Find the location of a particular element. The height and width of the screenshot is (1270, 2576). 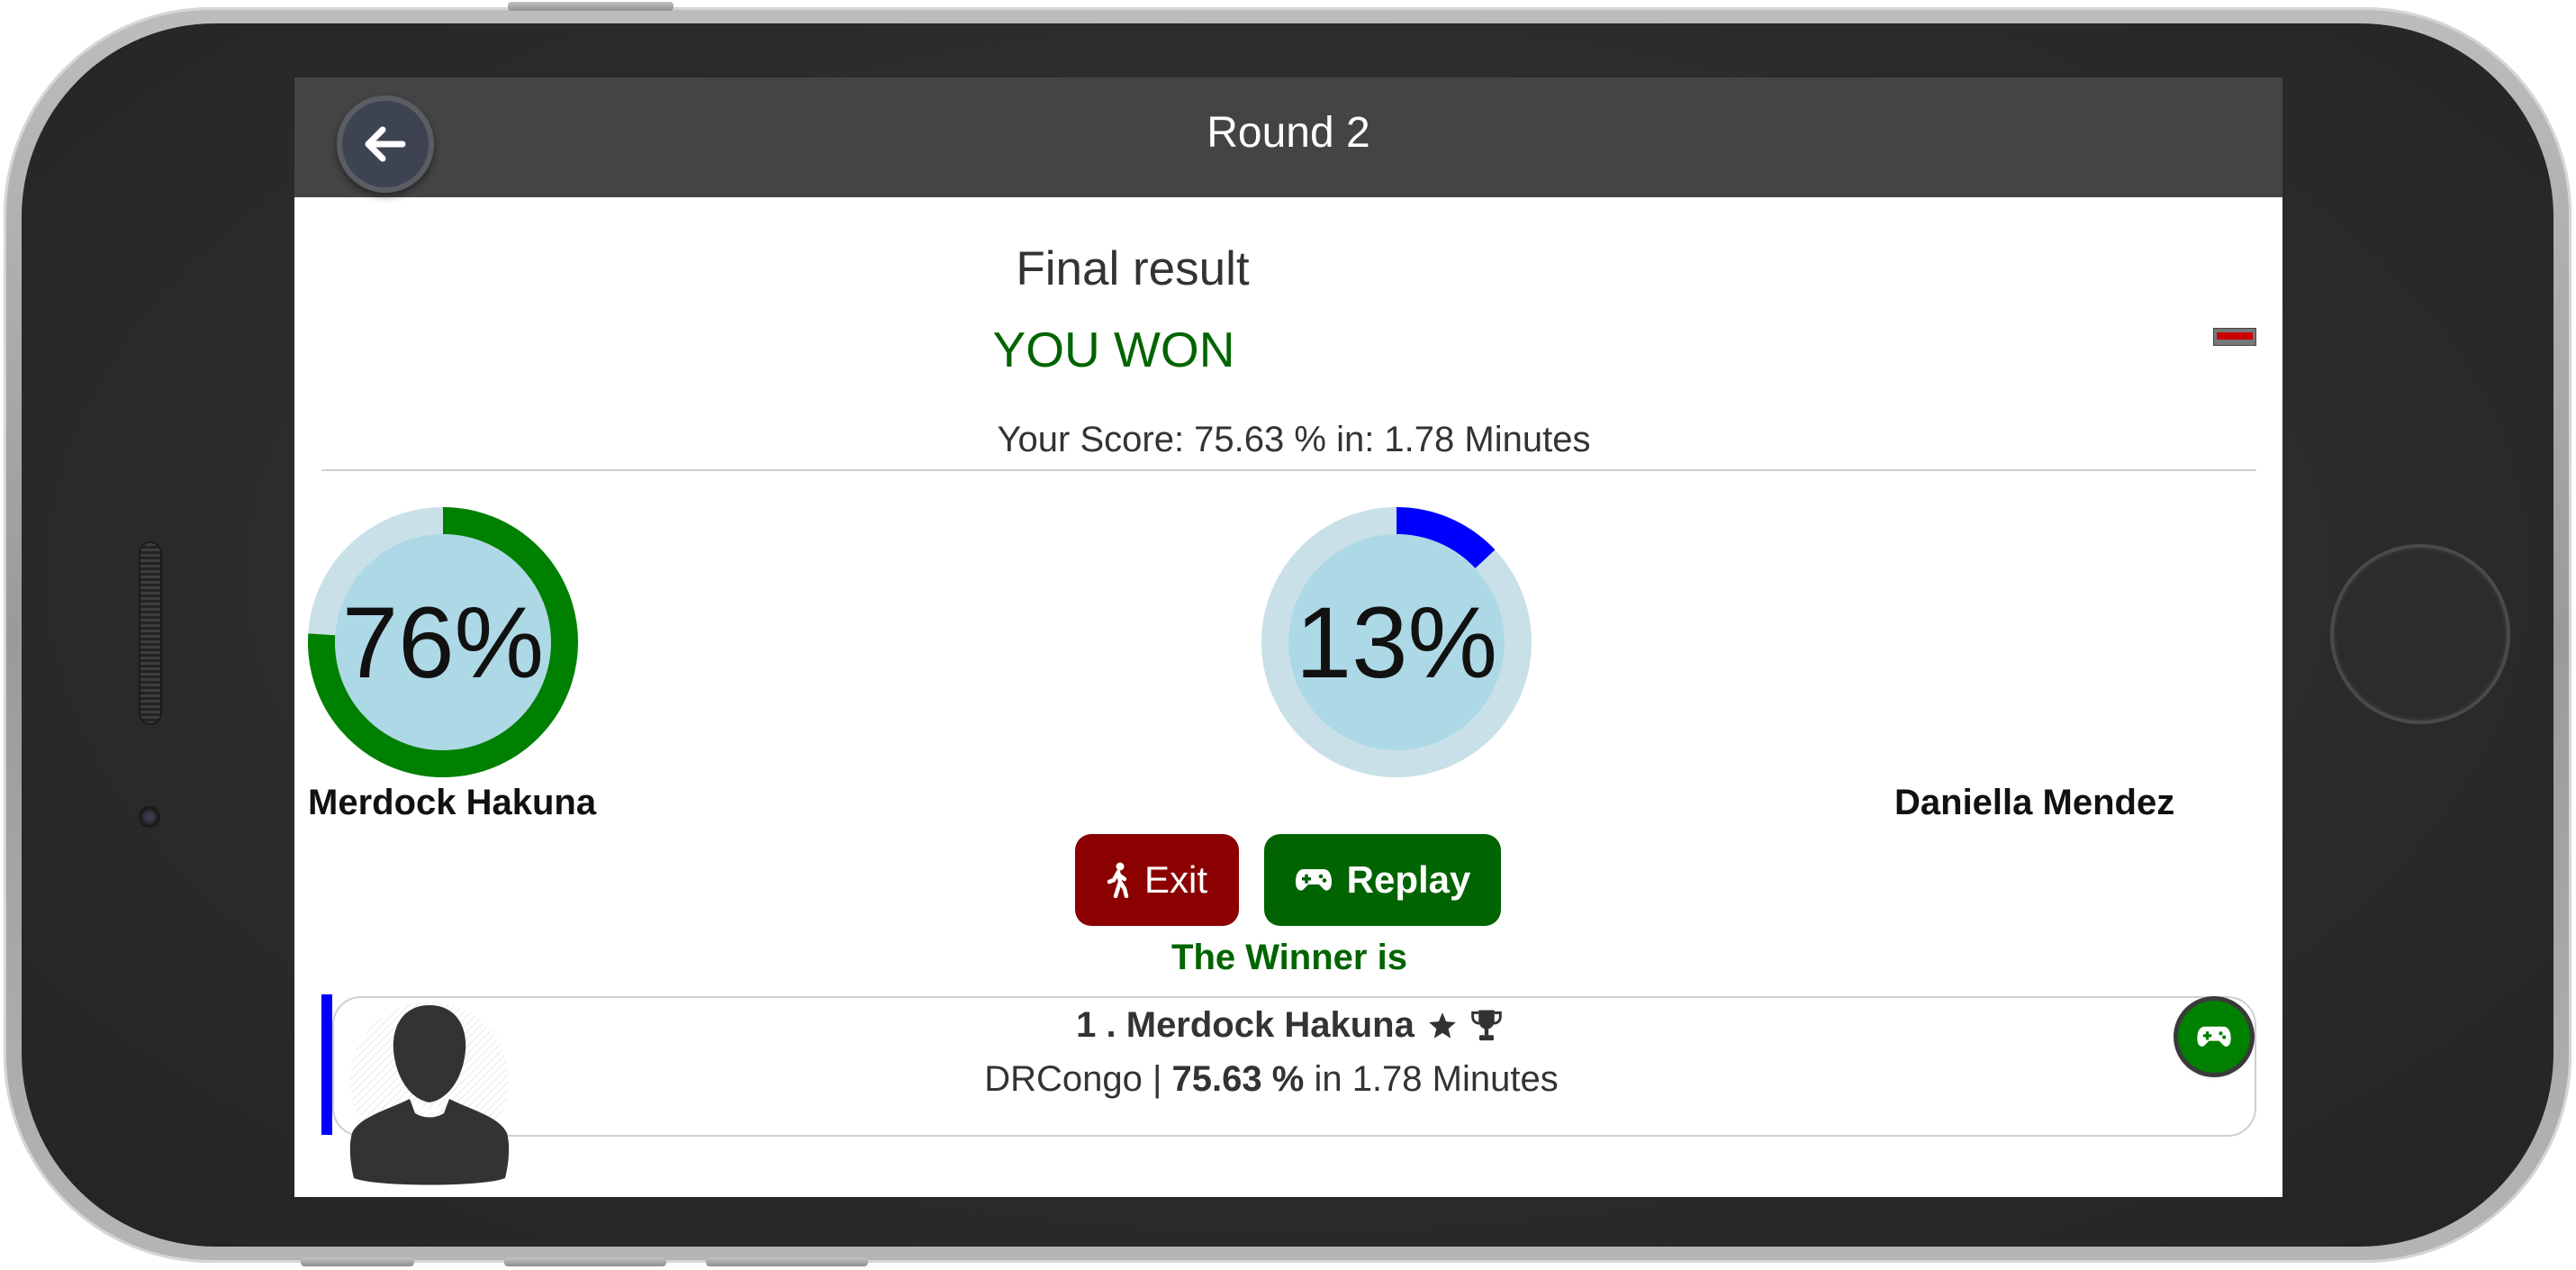

phone-speaker is located at coordinates (150, 633).